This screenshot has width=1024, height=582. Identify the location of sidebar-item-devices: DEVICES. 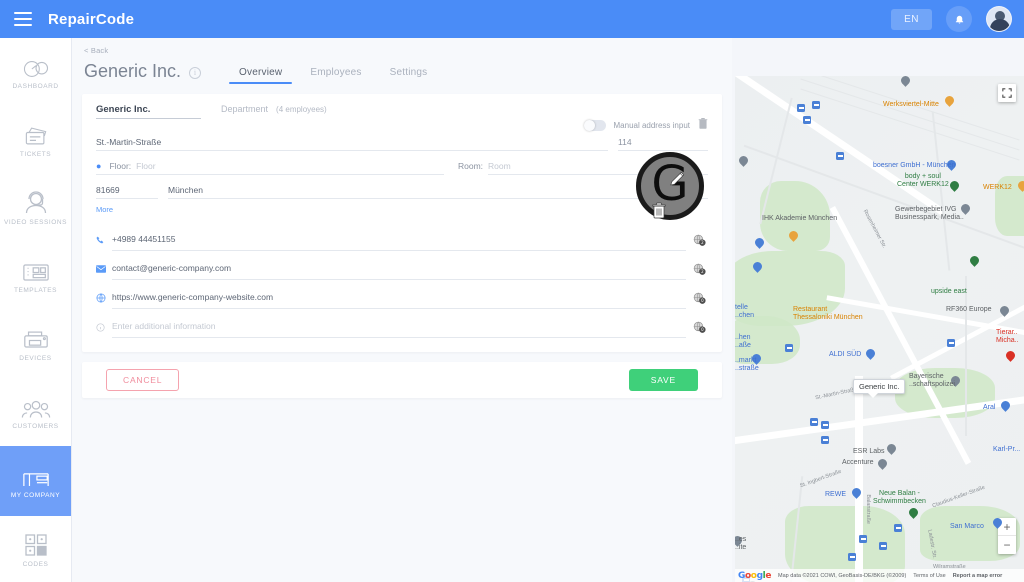
(35, 344).